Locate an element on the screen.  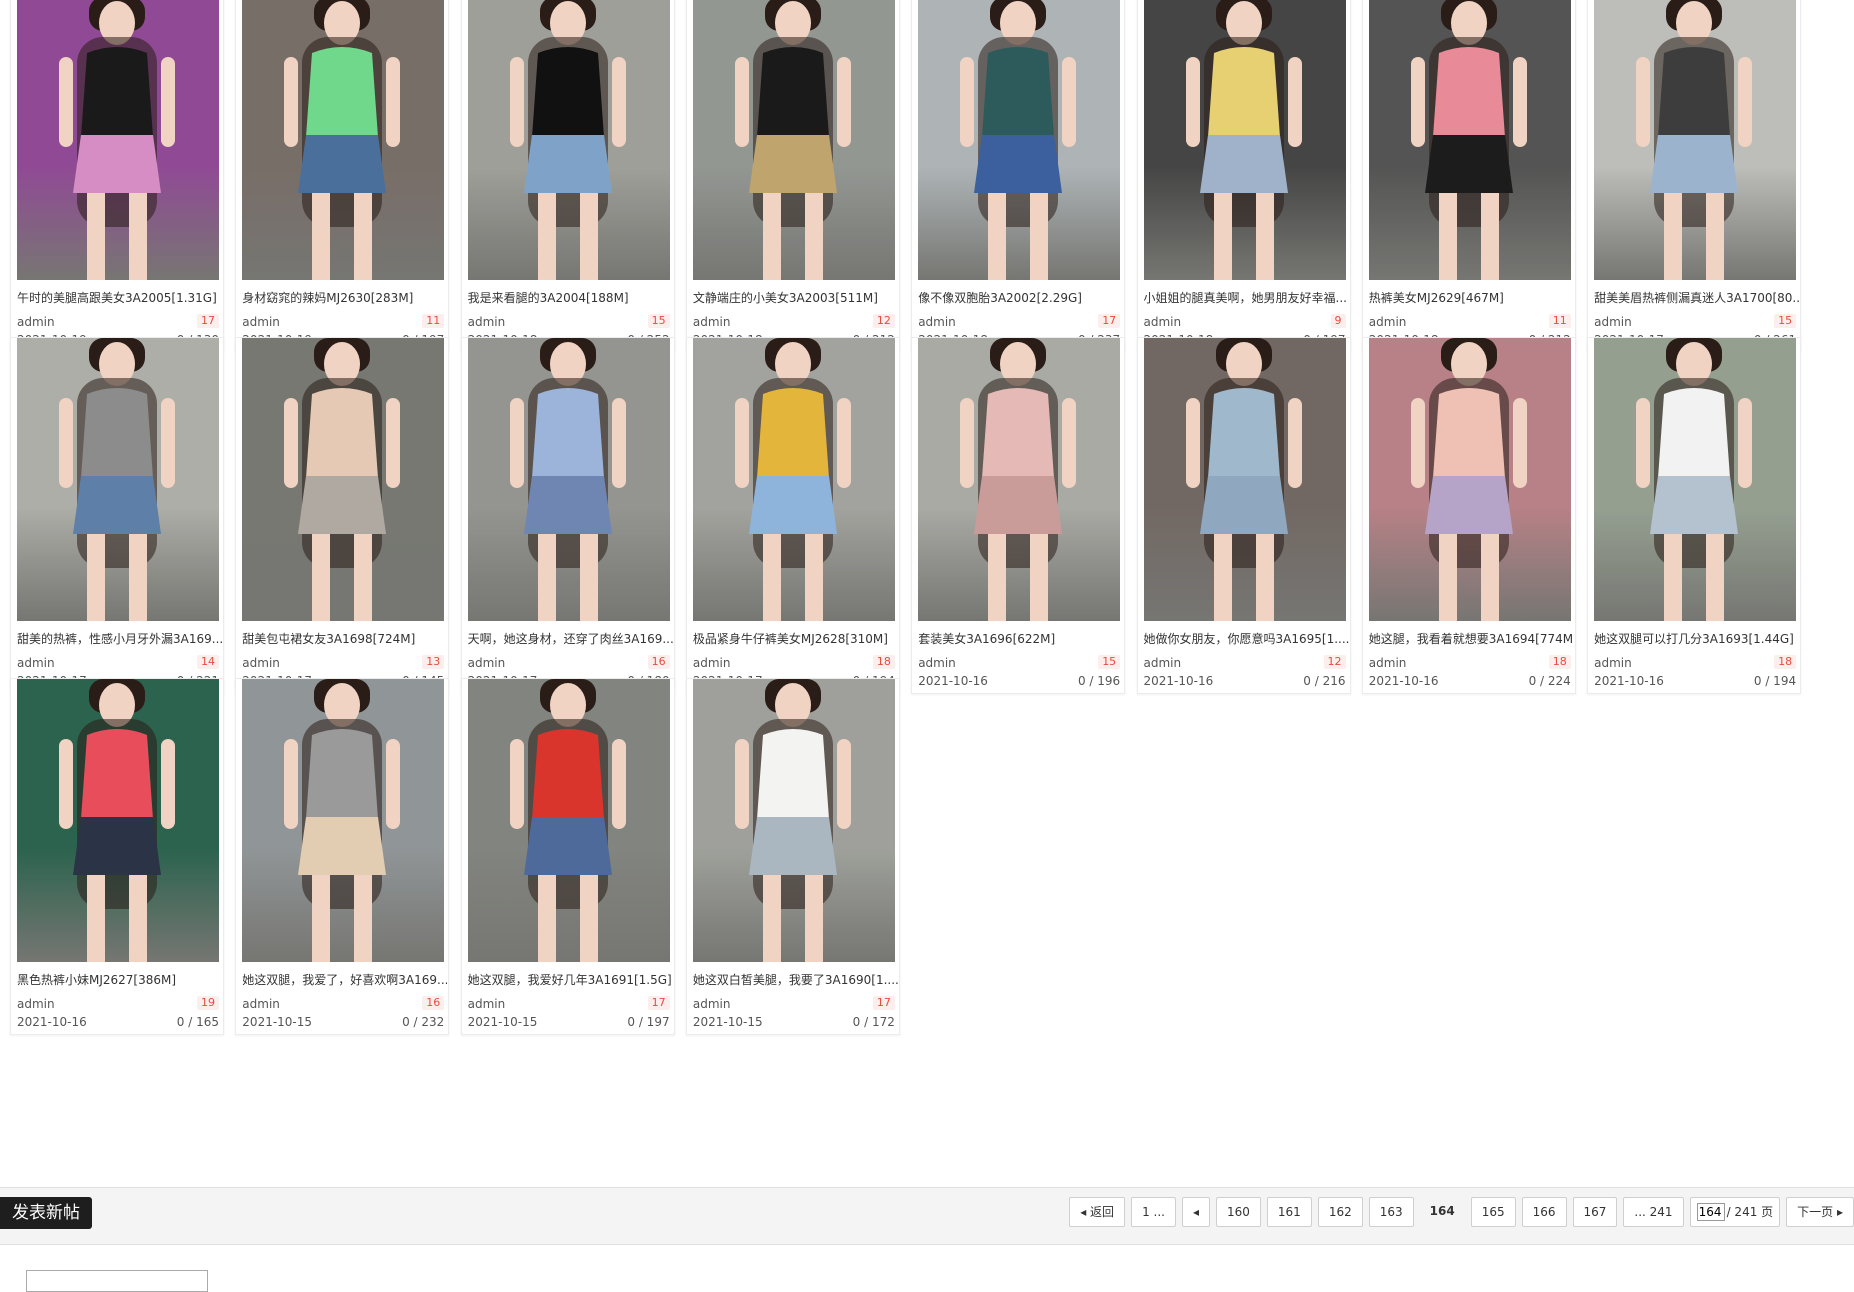
thread-title: 午时的美腿高跟美女3A2005[1.31G] is located at coordinates (119, 298).